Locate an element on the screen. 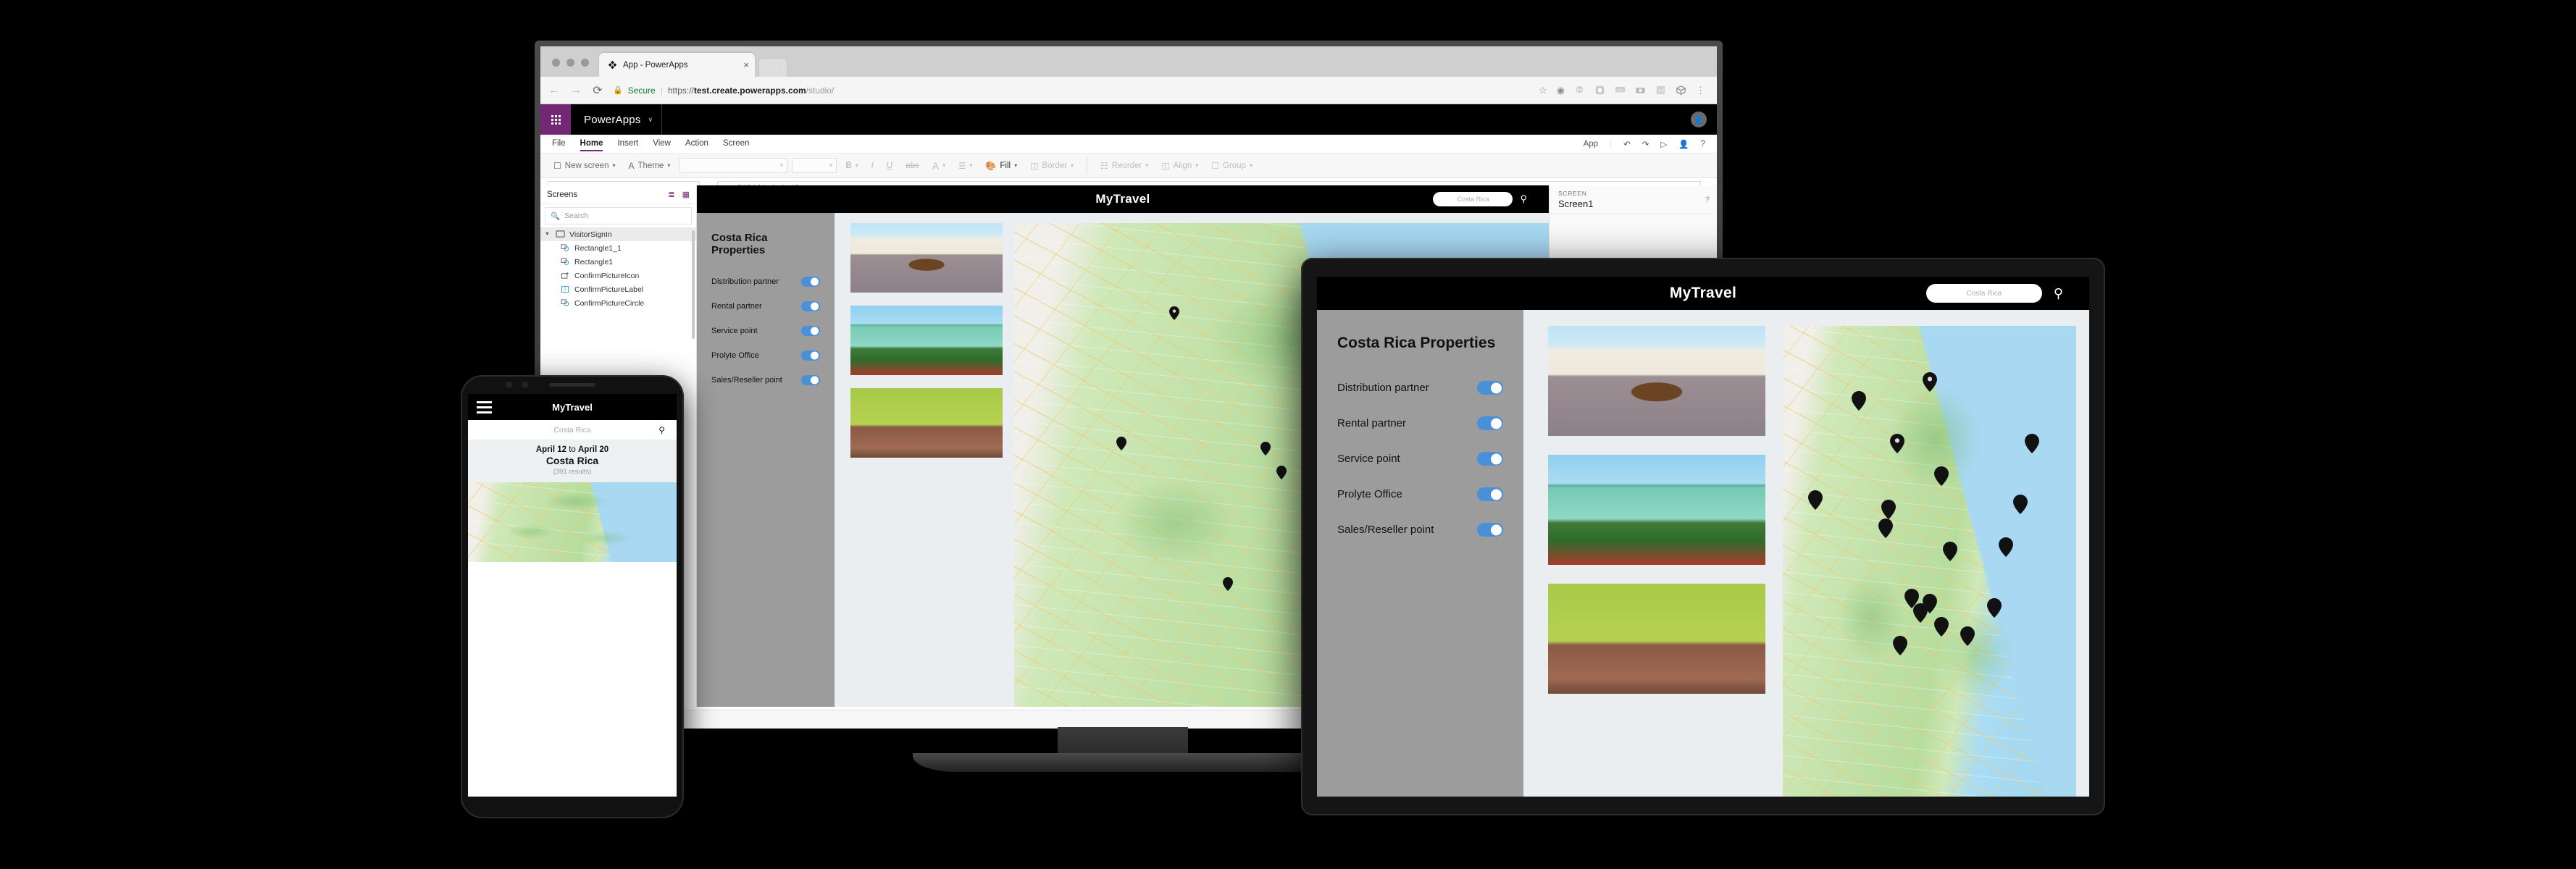 Image resolution: width=2576 pixels, height=869 pixels. border-button: ◫ Border ▾ is located at coordinates (1052, 166).